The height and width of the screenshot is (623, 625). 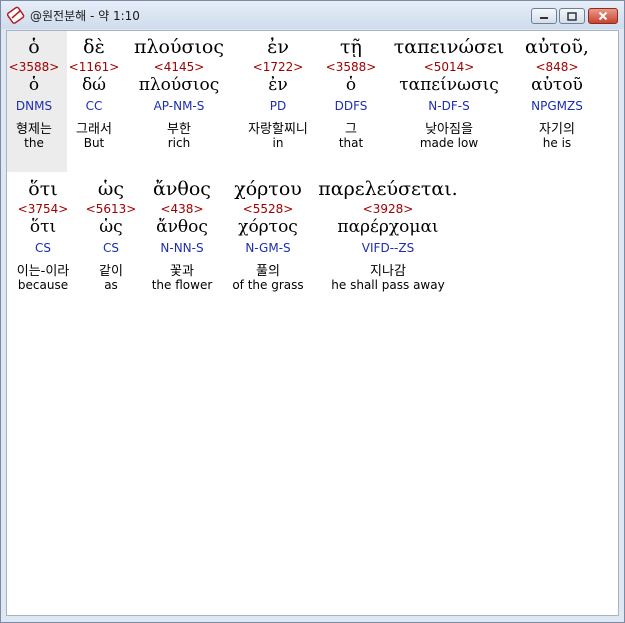 I want to click on greek-word: ὡς, so click(x=111, y=189).